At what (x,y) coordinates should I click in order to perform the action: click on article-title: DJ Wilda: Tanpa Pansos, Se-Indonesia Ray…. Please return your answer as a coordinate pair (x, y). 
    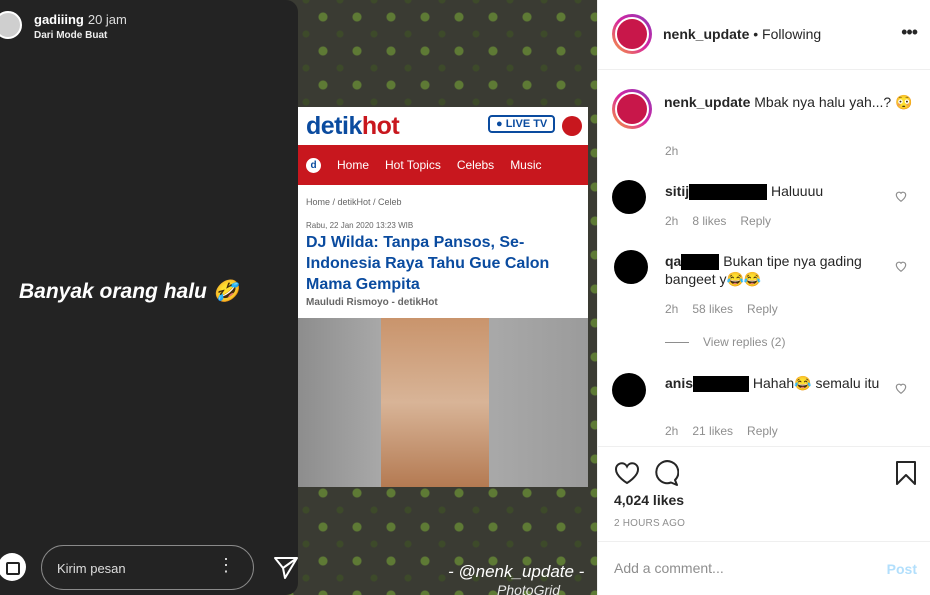
    Looking at the image, I should click on (428, 263).